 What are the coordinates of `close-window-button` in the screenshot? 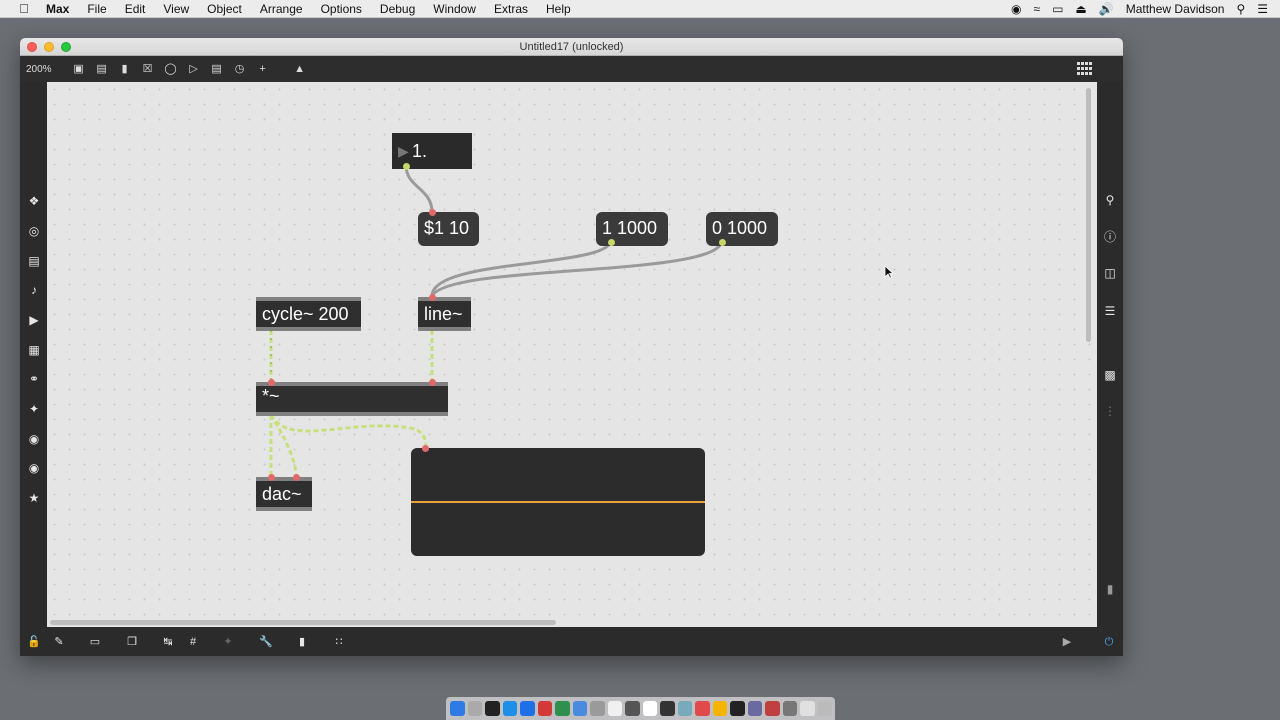 It's located at (32, 47).